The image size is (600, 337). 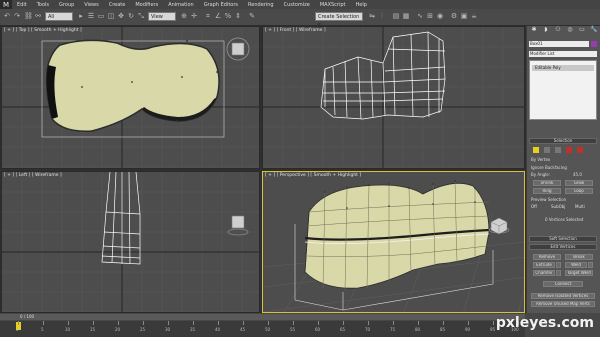 I want to click on select-object-icon: ▸, so click(x=81, y=16).